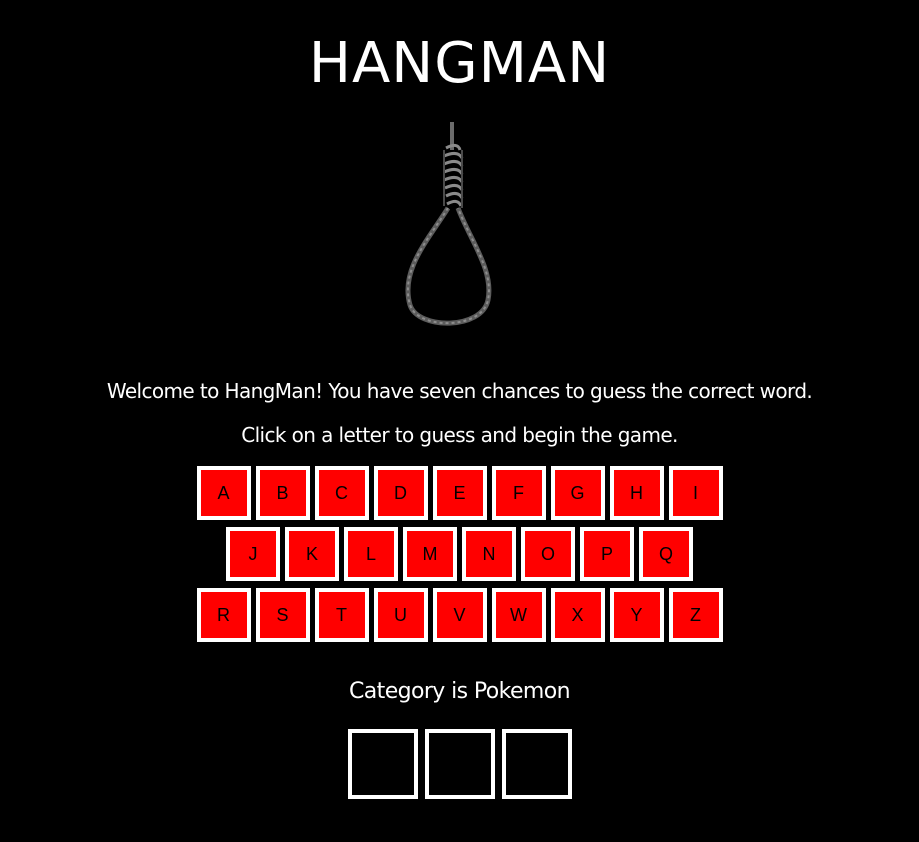 The image size is (919, 842). What do you see at coordinates (223, 493) in the screenshot?
I see `letter-key-a: A` at bounding box center [223, 493].